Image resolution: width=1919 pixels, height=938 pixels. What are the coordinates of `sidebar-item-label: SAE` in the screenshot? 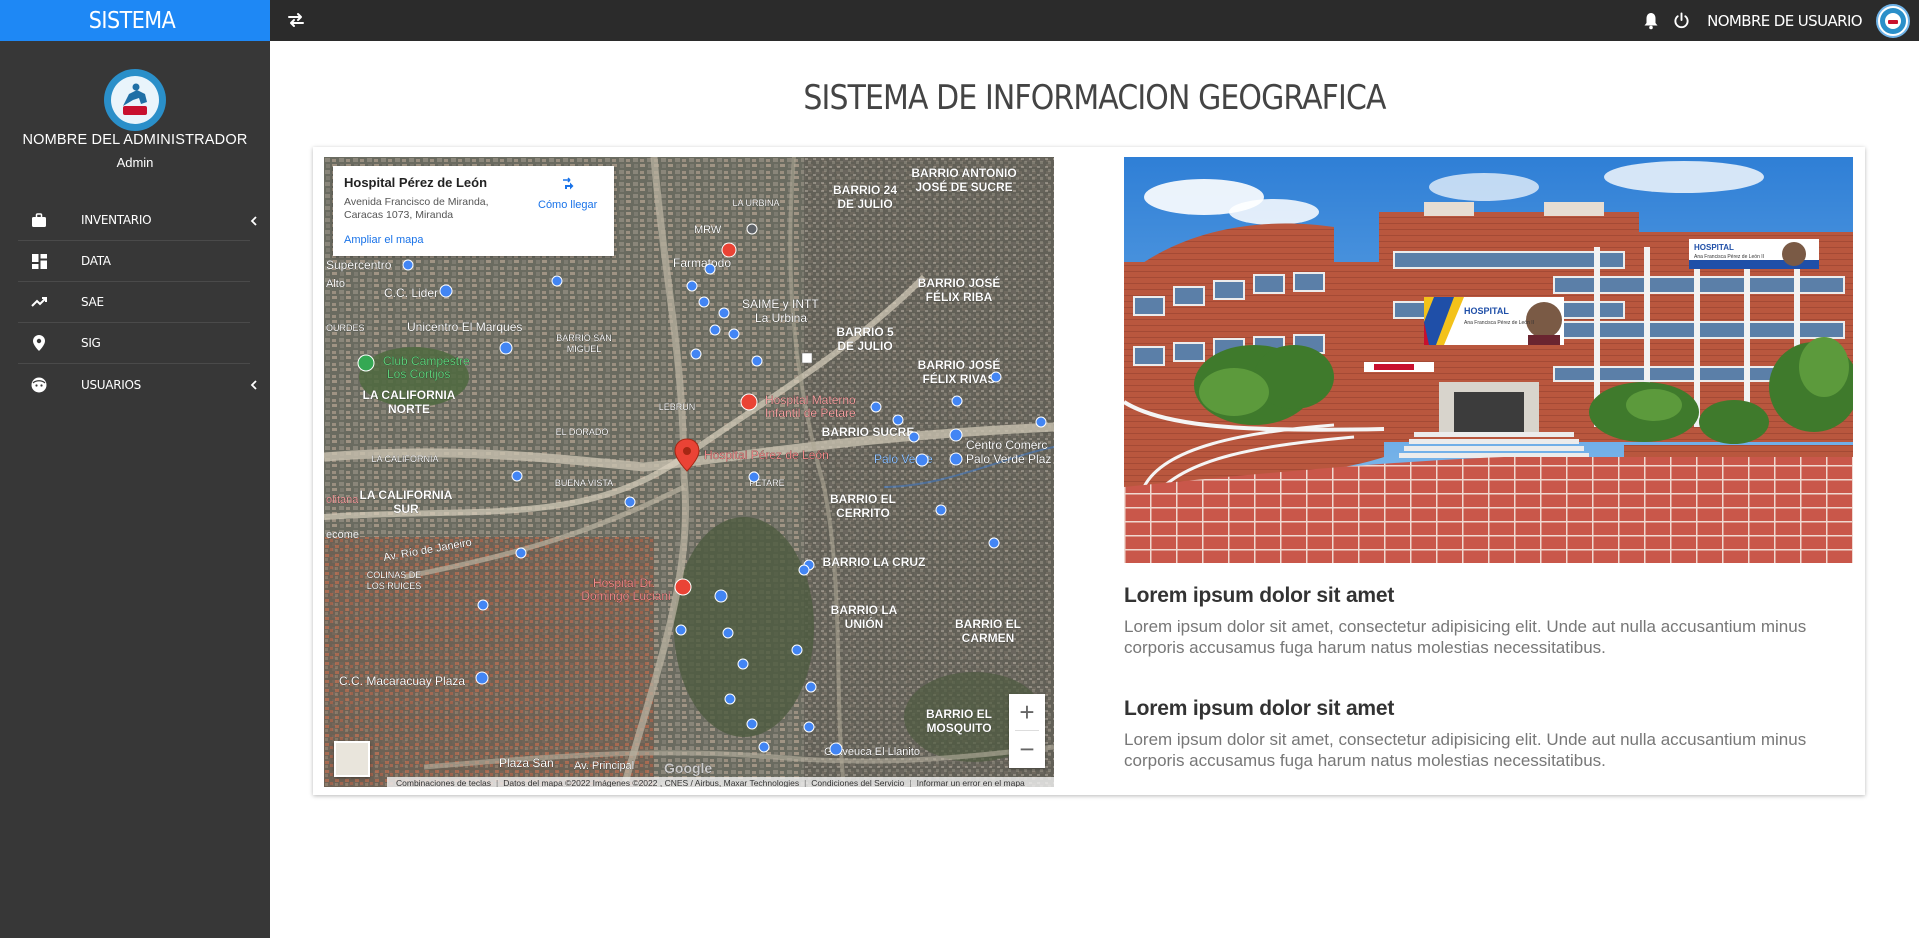 It's located at (92, 302).